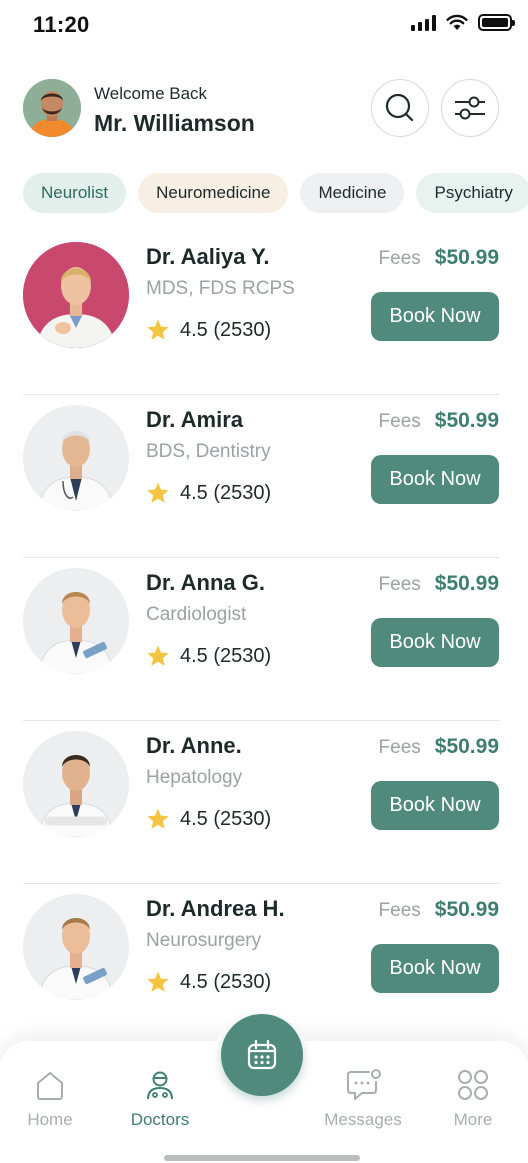 This screenshot has height=1163, width=528. I want to click on nav-home: Home, so click(50, 1099).